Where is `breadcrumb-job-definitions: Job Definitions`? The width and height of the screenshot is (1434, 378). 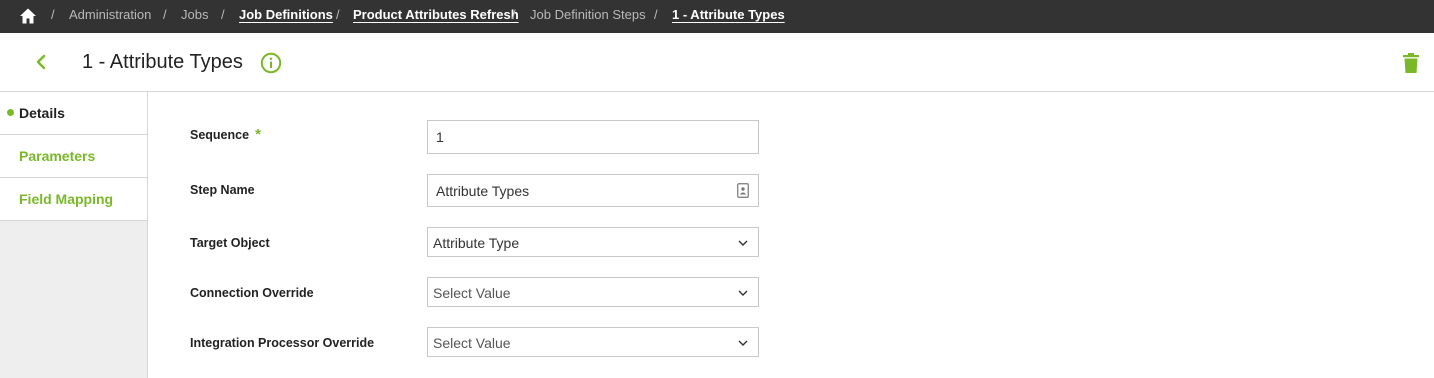 breadcrumb-job-definitions: Job Definitions is located at coordinates (286, 15).